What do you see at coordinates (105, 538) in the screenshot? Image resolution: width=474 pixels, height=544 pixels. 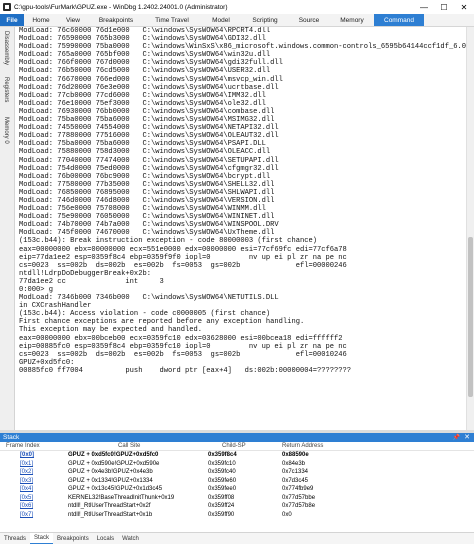 I see `bottom-tab-locals: Locals` at bounding box center [105, 538].